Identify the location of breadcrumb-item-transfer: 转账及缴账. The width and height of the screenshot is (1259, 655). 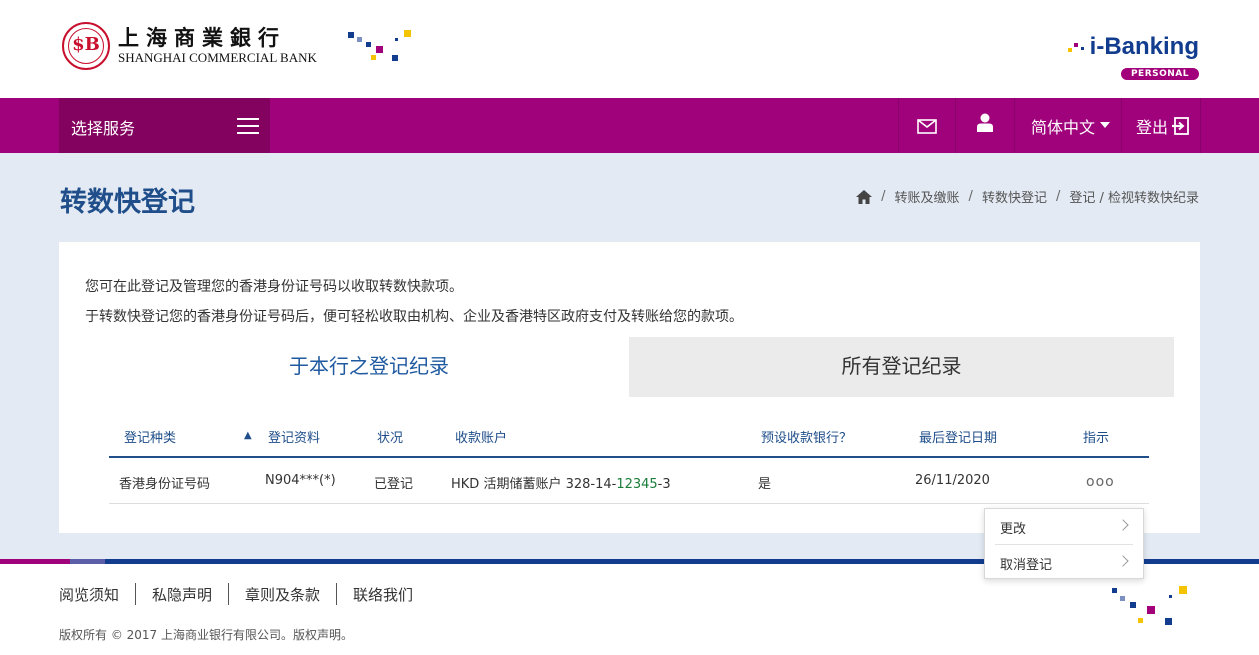
(927, 196).